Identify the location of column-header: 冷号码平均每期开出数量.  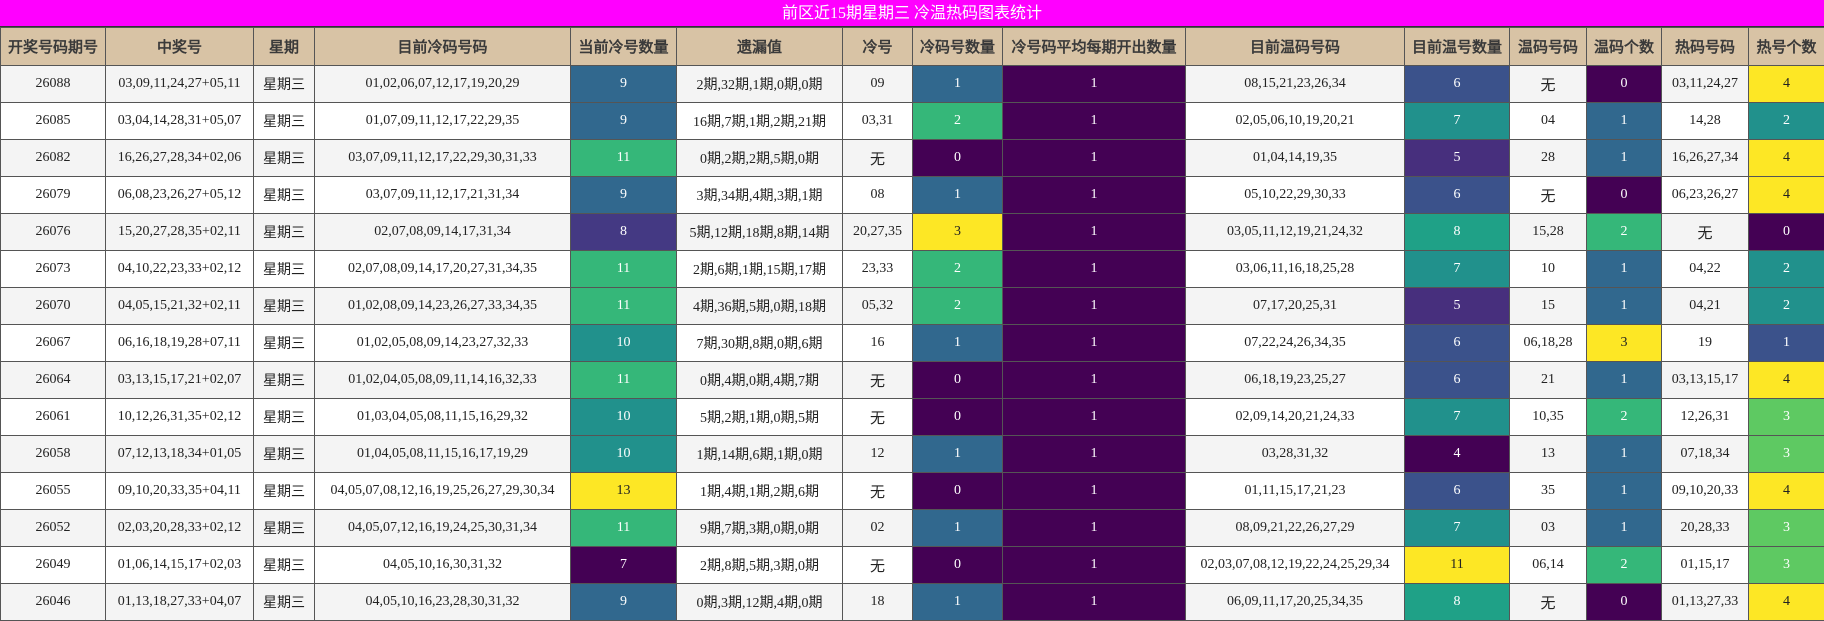
(1094, 47).